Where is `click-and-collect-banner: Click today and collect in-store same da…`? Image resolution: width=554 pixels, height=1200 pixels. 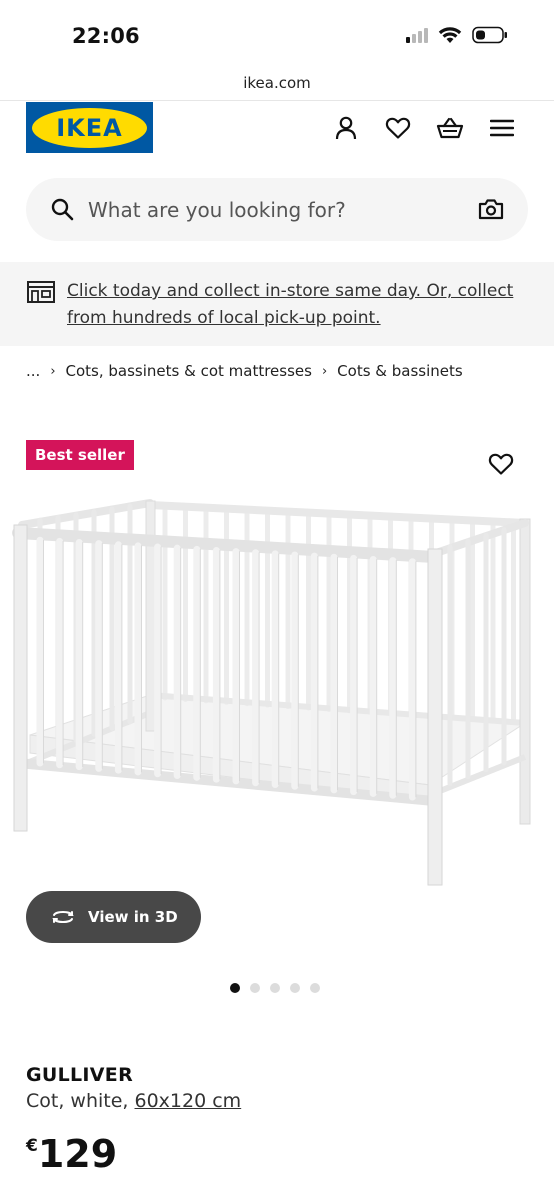 click-and-collect-banner: Click today and collect in-store same da… is located at coordinates (277, 304).